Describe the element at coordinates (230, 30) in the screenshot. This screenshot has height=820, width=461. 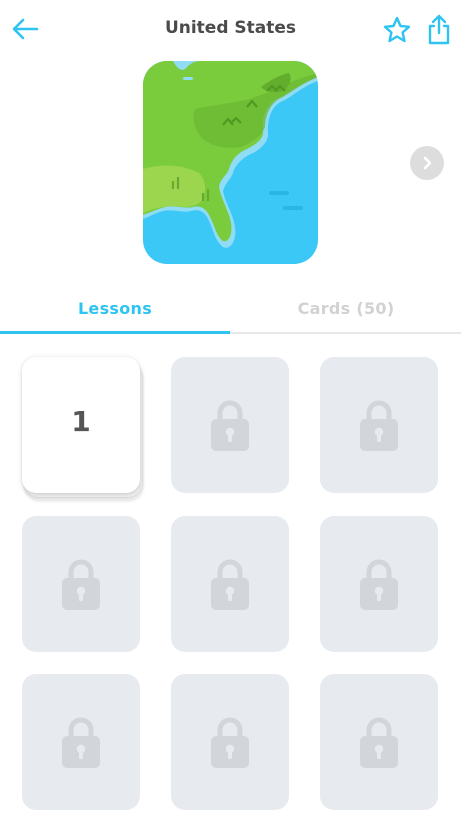
I see `top-bar: United States` at that location.